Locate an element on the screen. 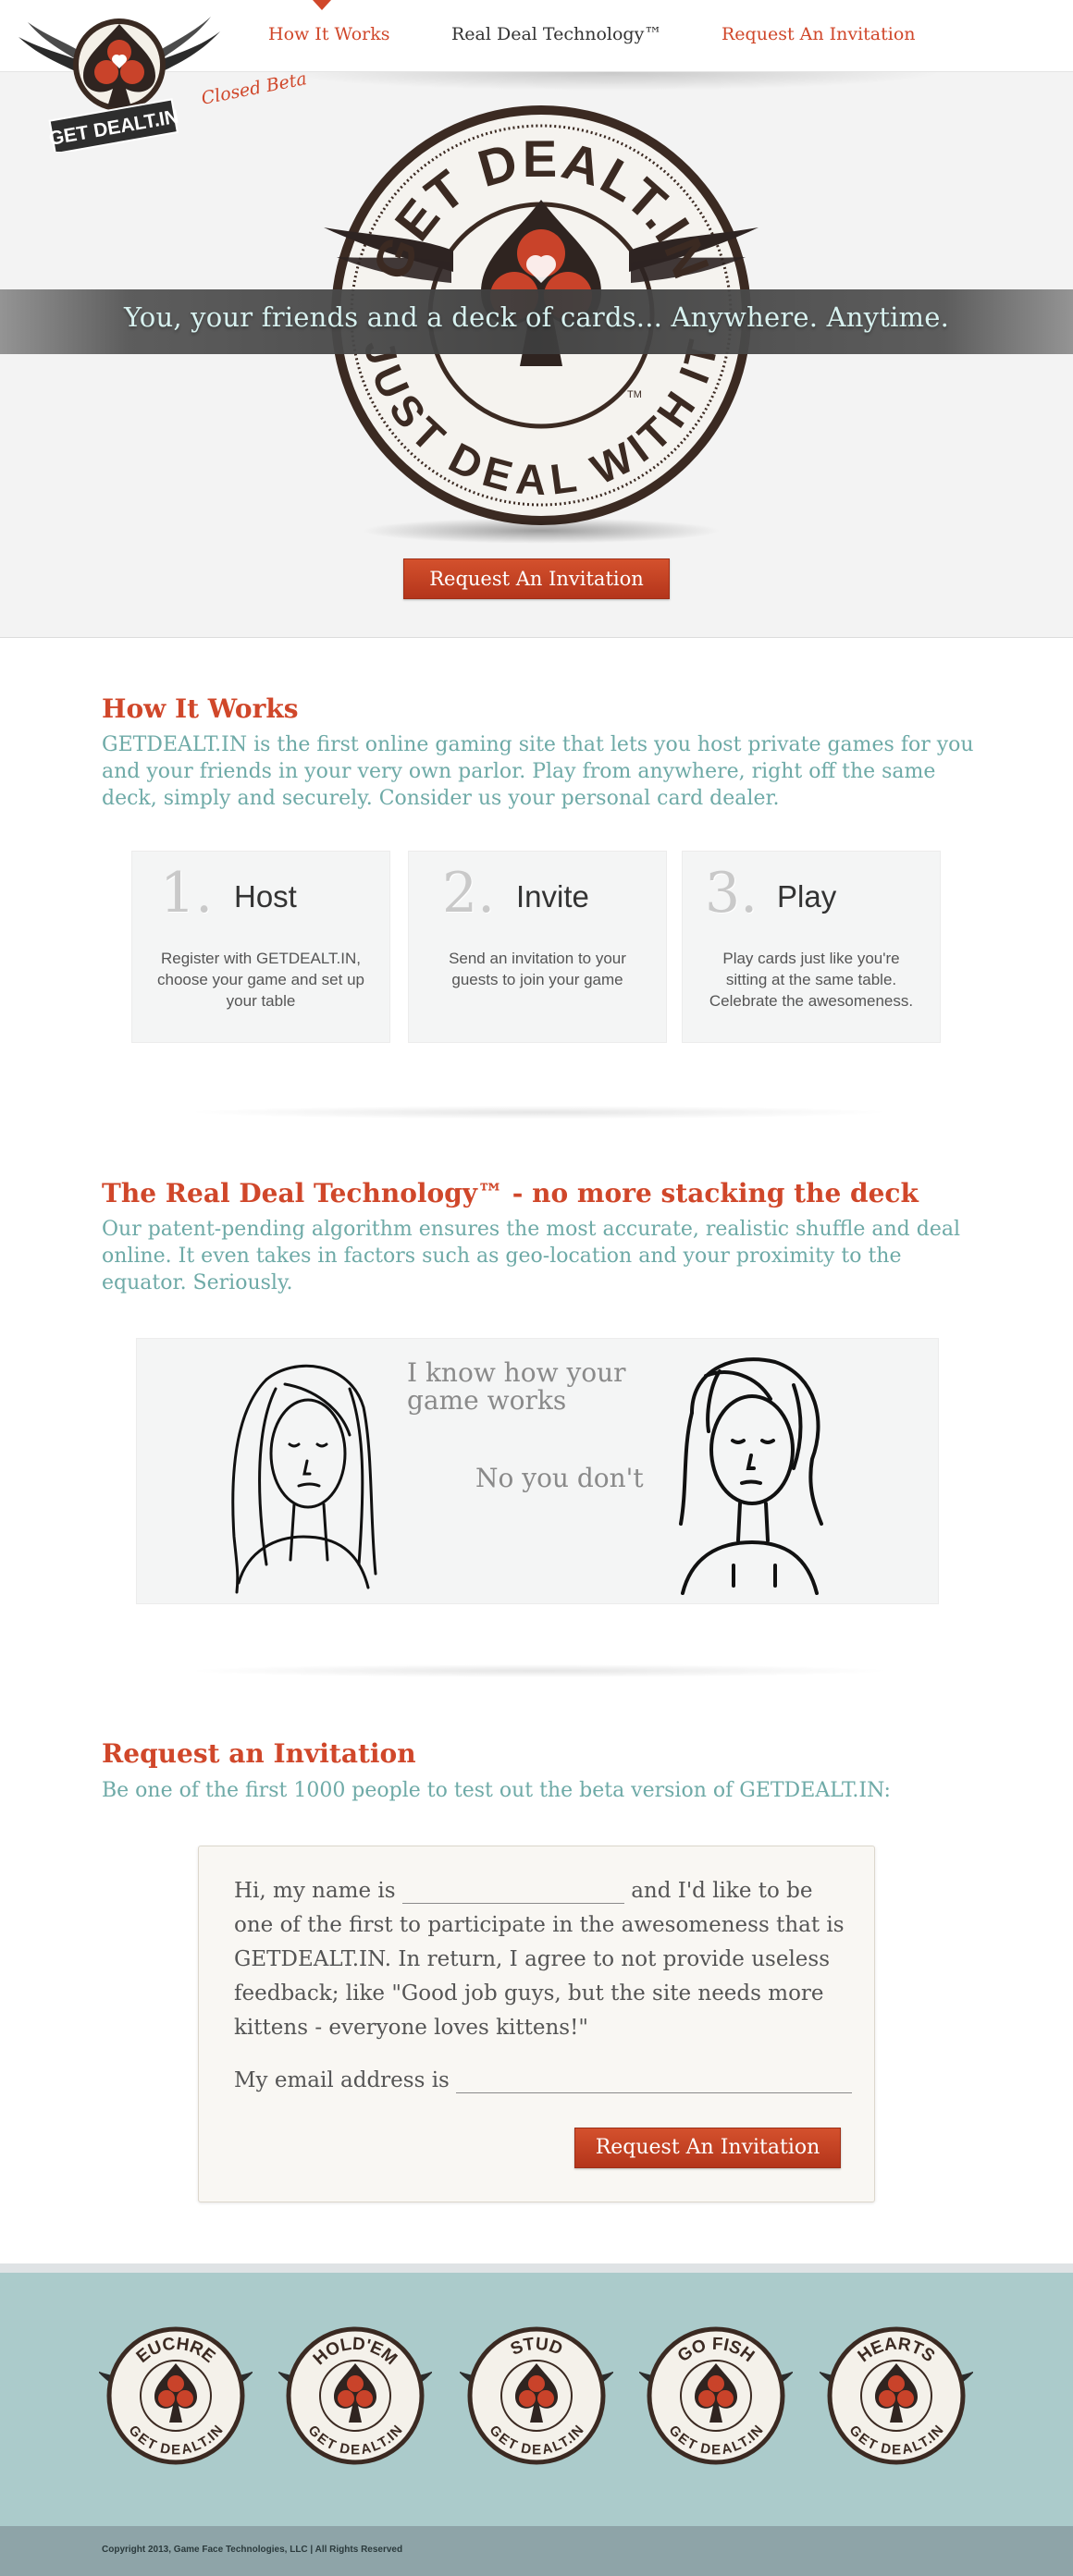 This screenshot has width=1073, height=2576. email-row: My email address is is located at coordinates (544, 2080).